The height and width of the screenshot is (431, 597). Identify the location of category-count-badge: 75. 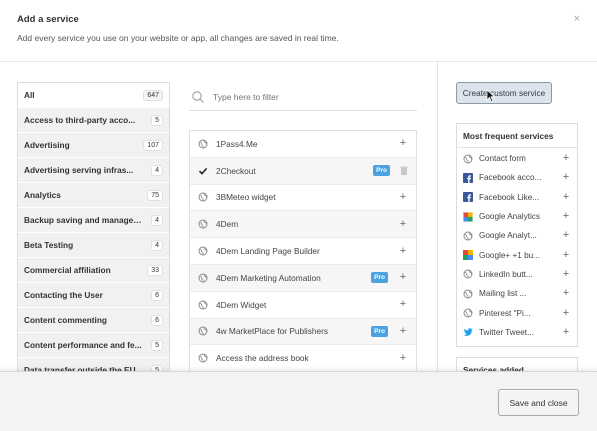
(155, 195).